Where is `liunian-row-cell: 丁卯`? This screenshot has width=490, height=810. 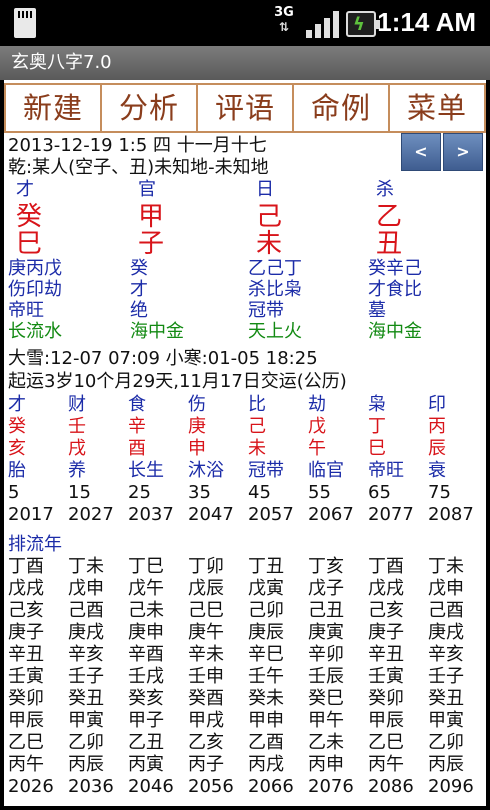
liunian-row-cell: 丁卯 is located at coordinates (206, 567).